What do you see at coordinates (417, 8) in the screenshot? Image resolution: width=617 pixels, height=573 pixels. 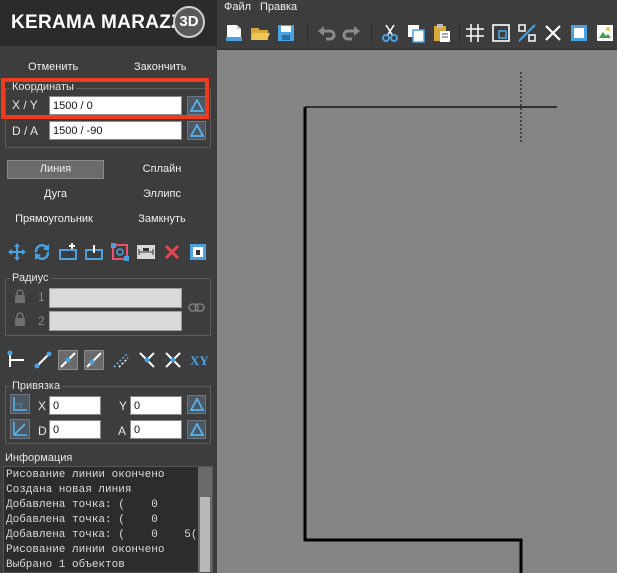 I see `menu-bar: Файл Правка` at bounding box center [417, 8].